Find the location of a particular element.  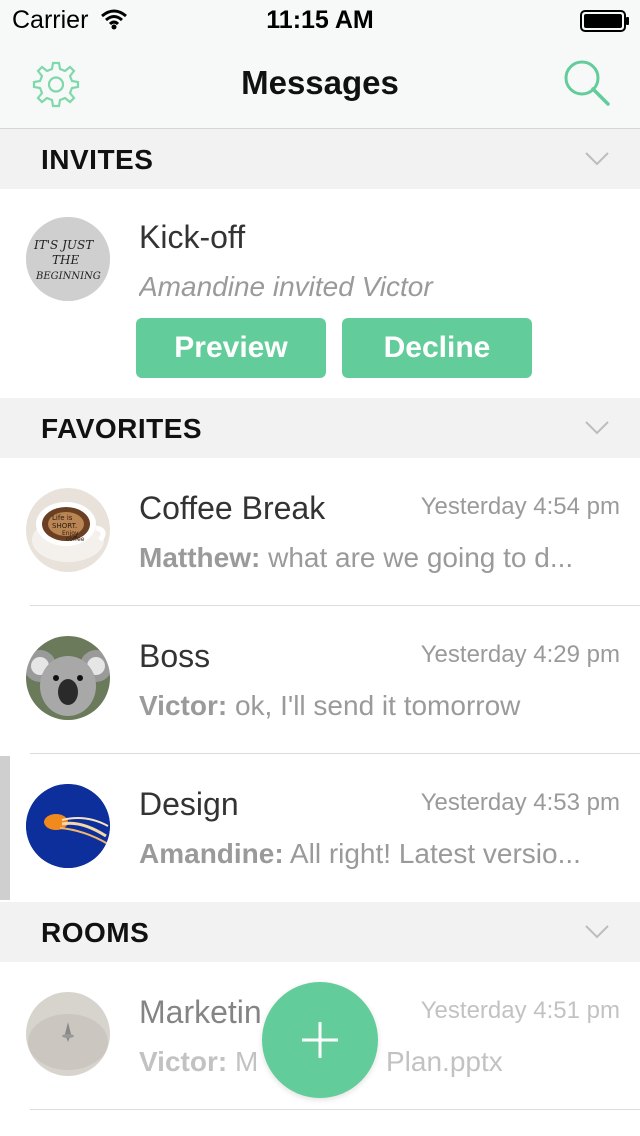

invite-subtitle: Amandine invited Victor is located at coordinates (286, 286).